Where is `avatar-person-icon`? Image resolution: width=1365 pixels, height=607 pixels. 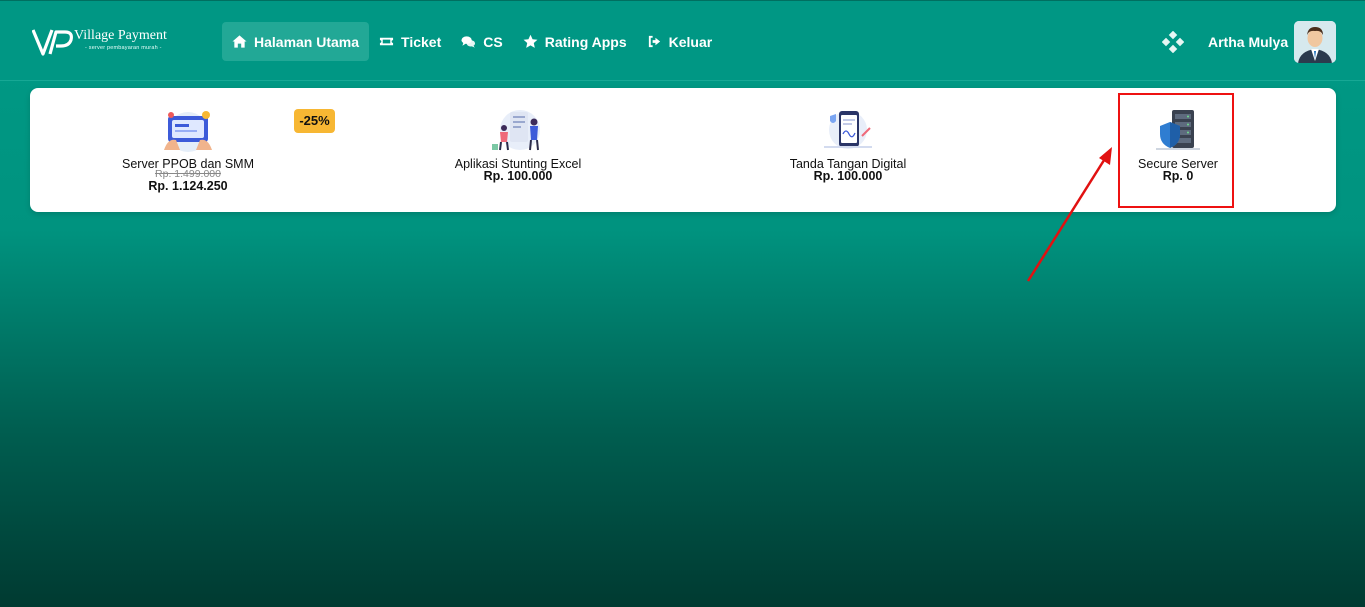
avatar-person-icon is located at coordinates (1315, 42).